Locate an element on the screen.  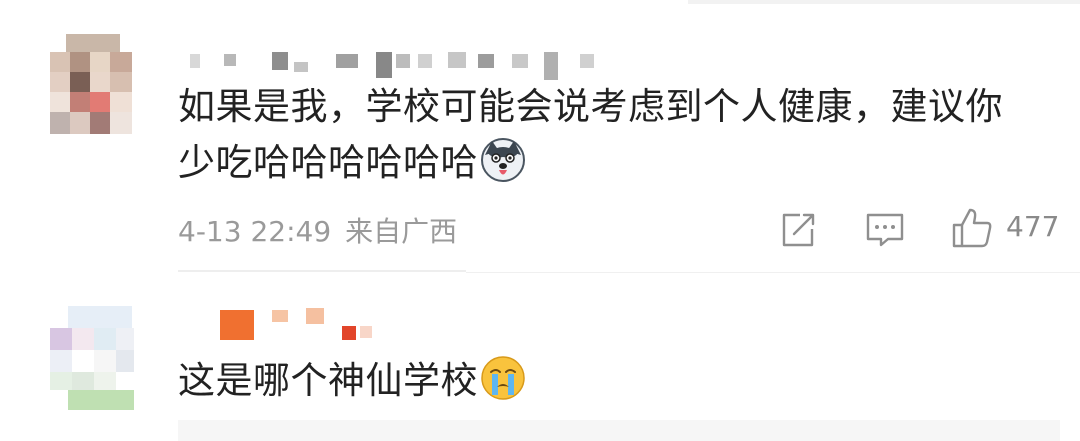
like-count: 477 is located at coordinates (1033, 226).